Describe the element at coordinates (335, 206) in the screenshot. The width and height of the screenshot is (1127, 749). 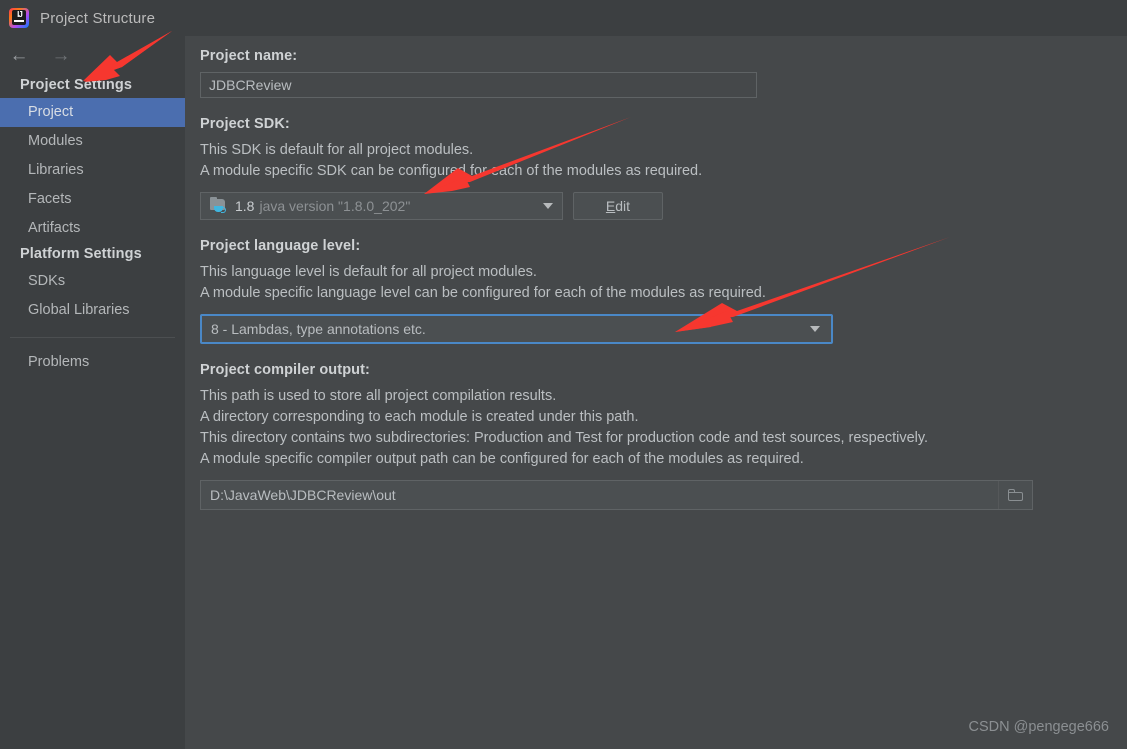
I see `project-sdk-detail: java version "1.8.0_202"` at that location.